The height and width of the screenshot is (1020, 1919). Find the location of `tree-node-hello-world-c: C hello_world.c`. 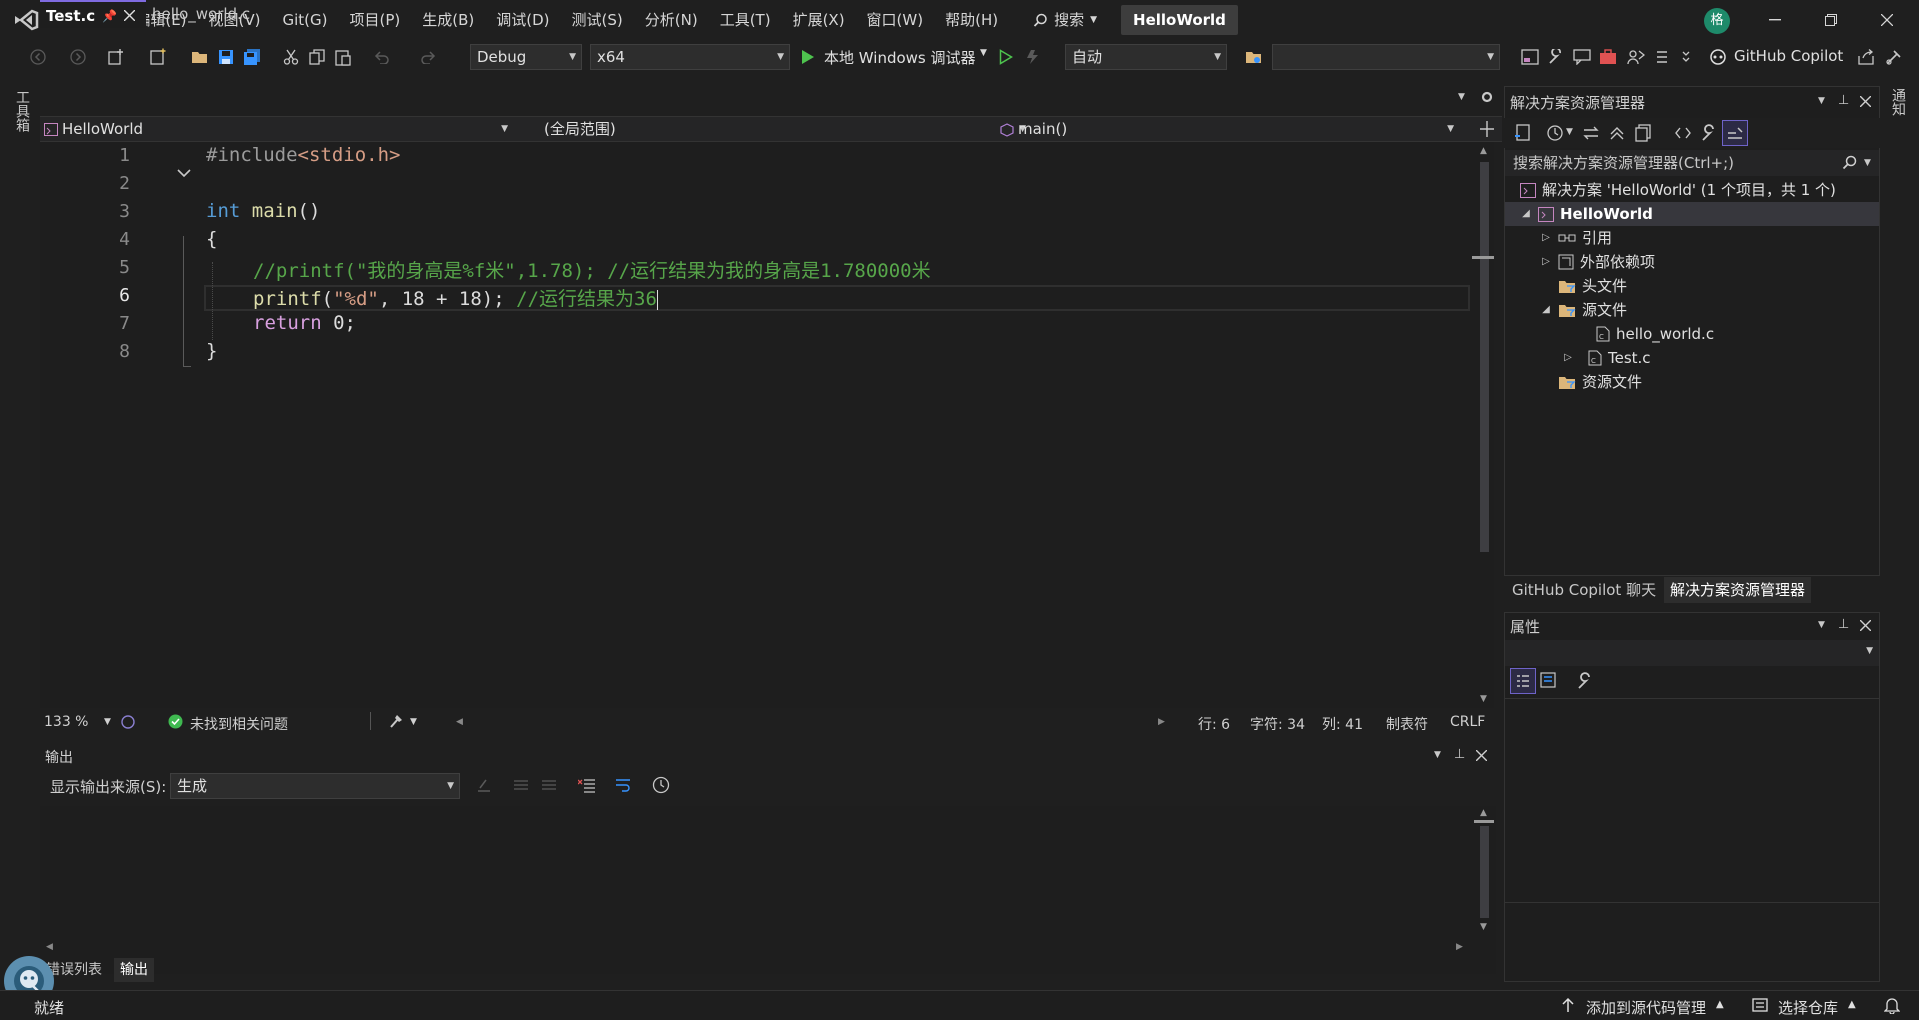

tree-node-hello-world-c: C hello_world.c is located at coordinates (1655, 334).